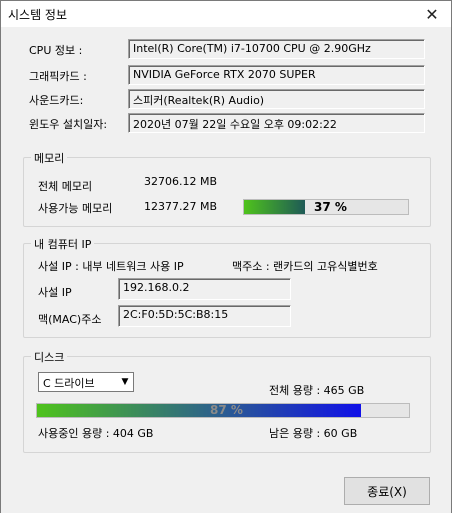 This screenshot has width=452, height=523. I want to click on disk-progress-bar: 87 %, so click(223, 410).